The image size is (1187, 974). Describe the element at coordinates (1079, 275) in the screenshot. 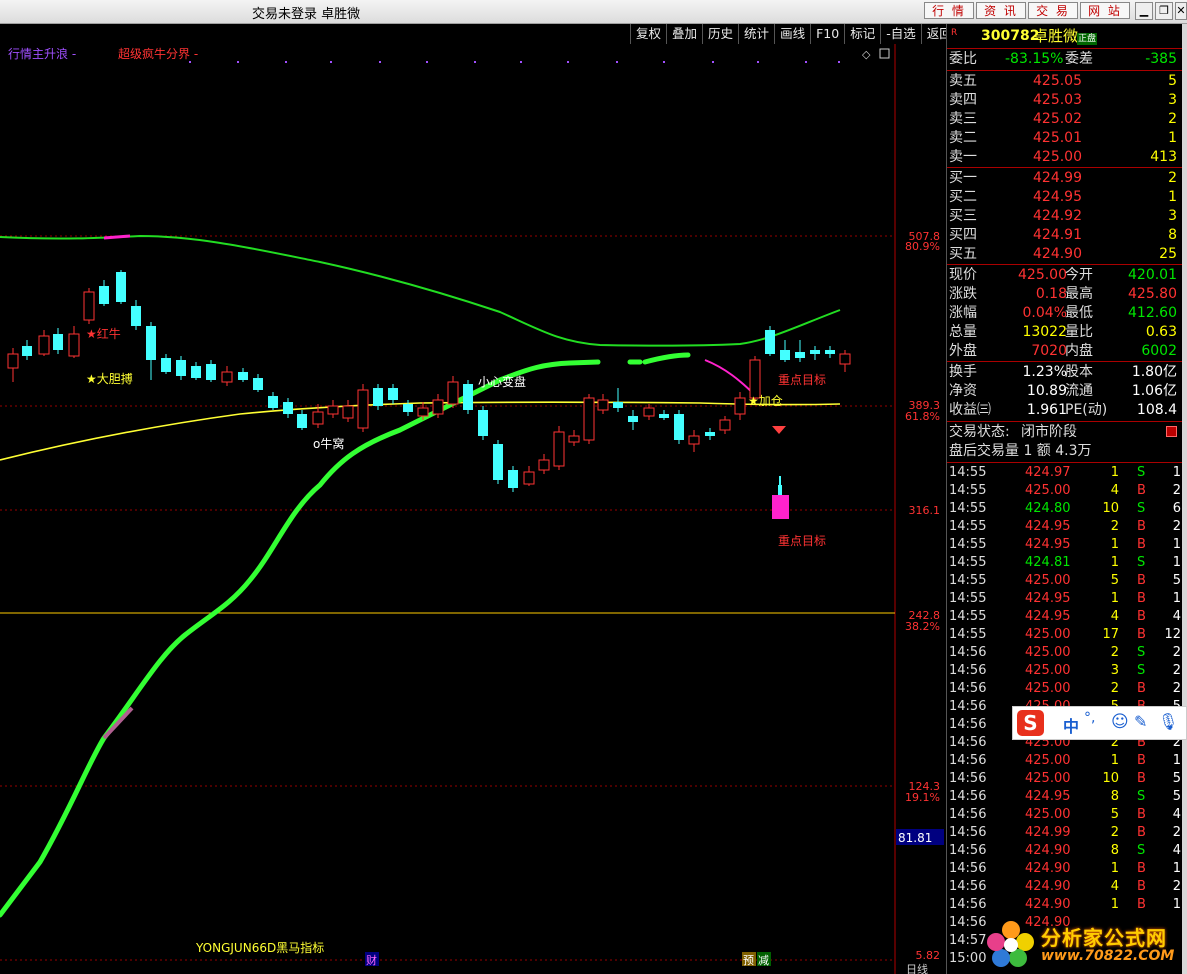

I see `stat-label: 今开` at that location.